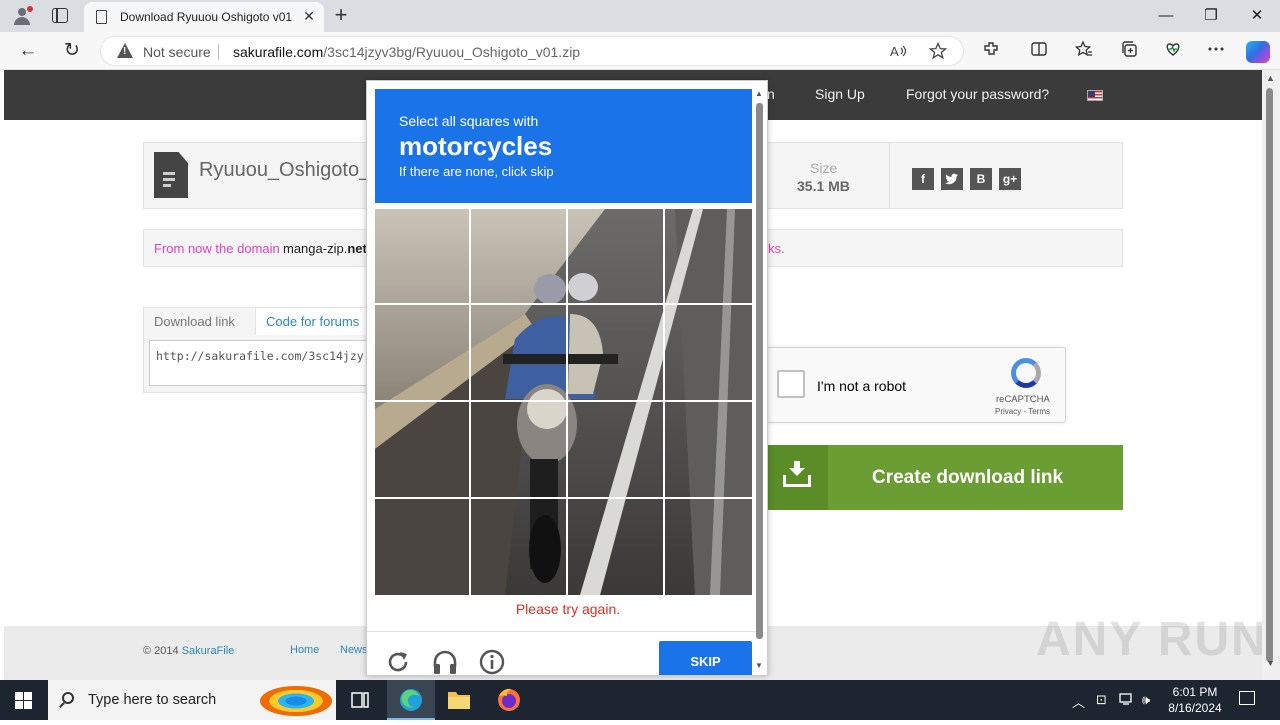  What do you see at coordinates (452, 52) in the screenshot?
I see `url-path: /3sc14jzyv3bg/Ryuuou_Oshigoto_v01.zip` at bounding box center [452, 52].